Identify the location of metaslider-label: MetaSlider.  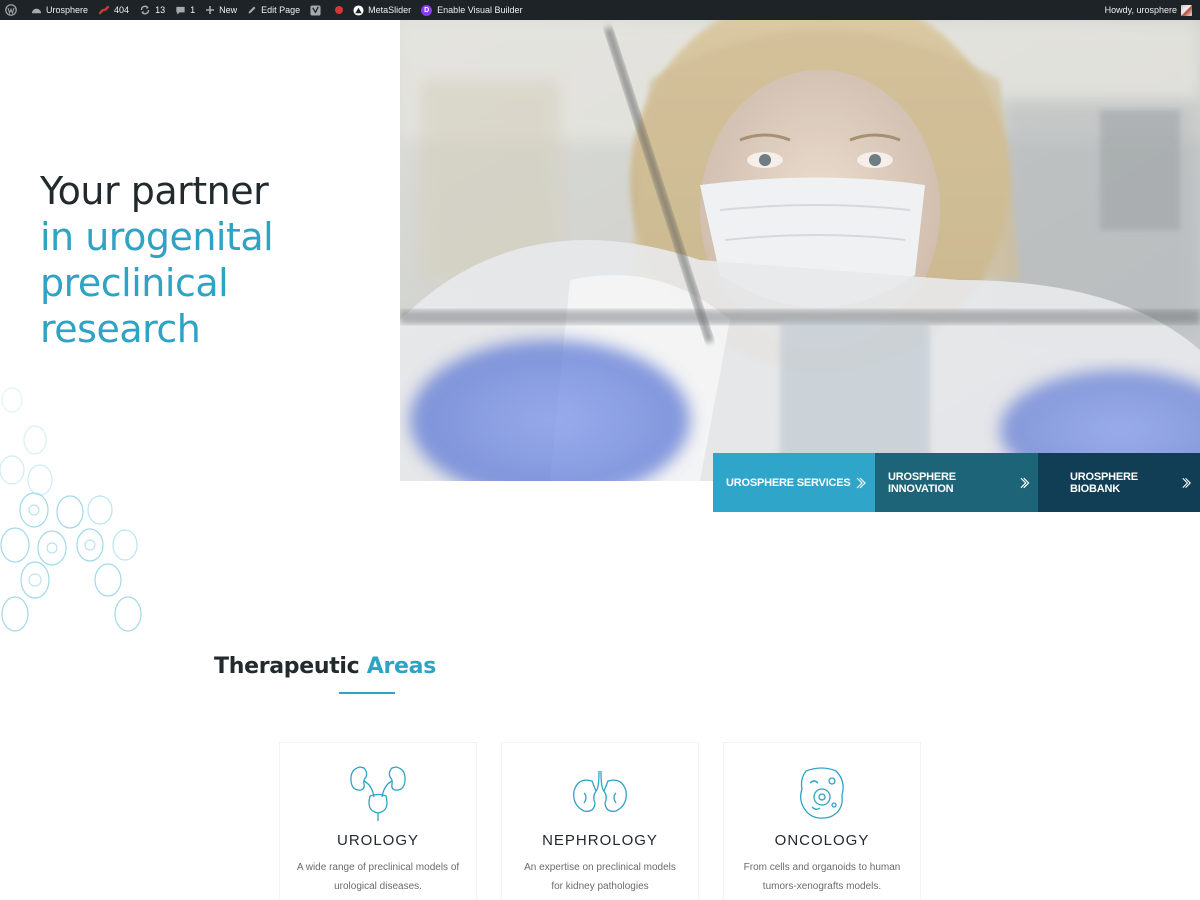
(390, 10).